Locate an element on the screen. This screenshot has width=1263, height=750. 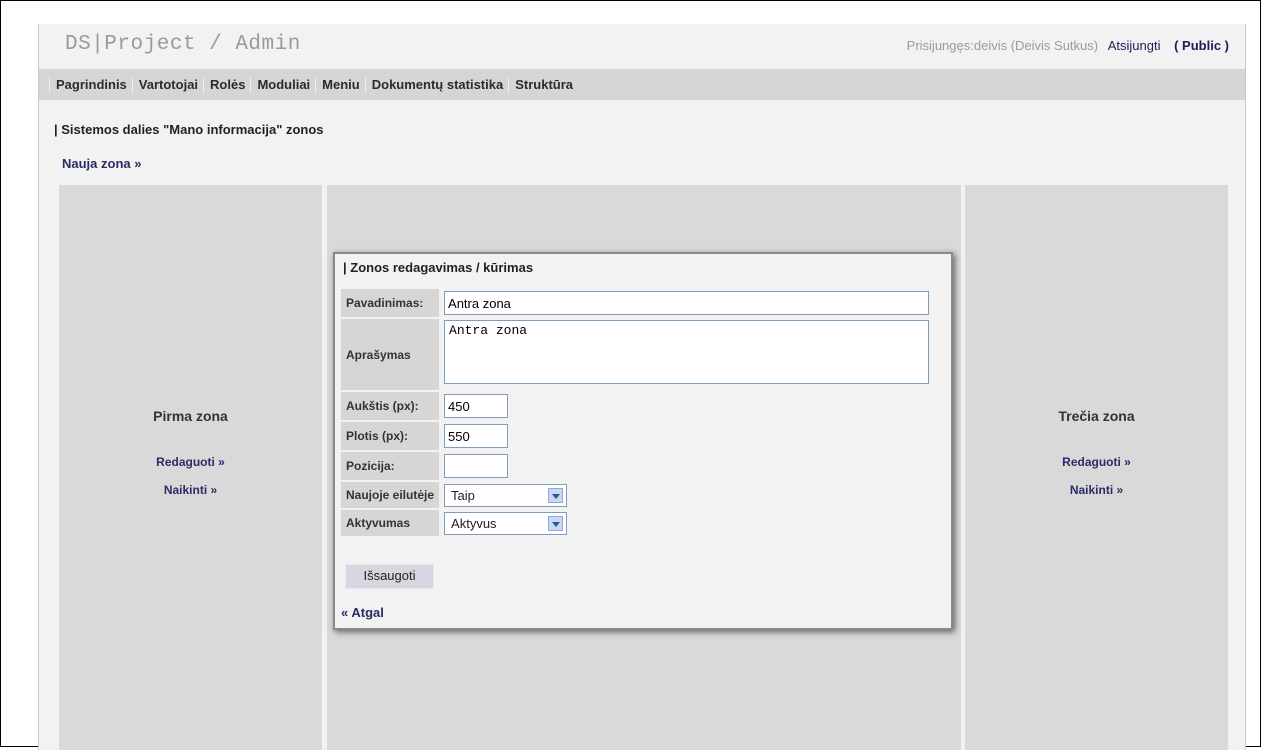
name-label: Pavadinimas: is located at coordinates (390, 303).